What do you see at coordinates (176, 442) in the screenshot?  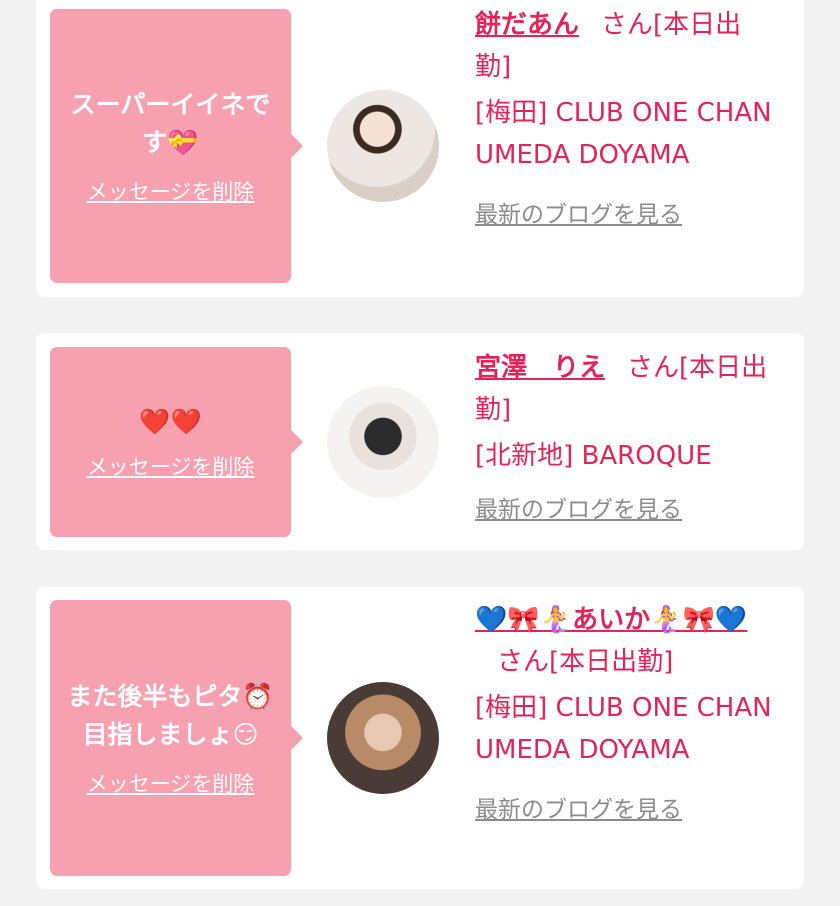 I see `message-bubble: ❤️❤️ メッセージを削除` at bounding box center [176, 442].